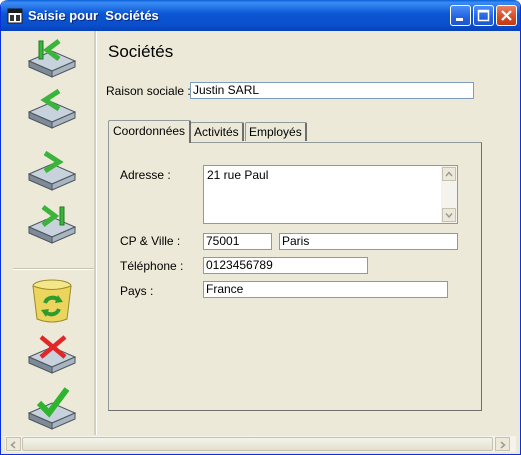  I want to click on scroll-down-button, so click(449, 215).